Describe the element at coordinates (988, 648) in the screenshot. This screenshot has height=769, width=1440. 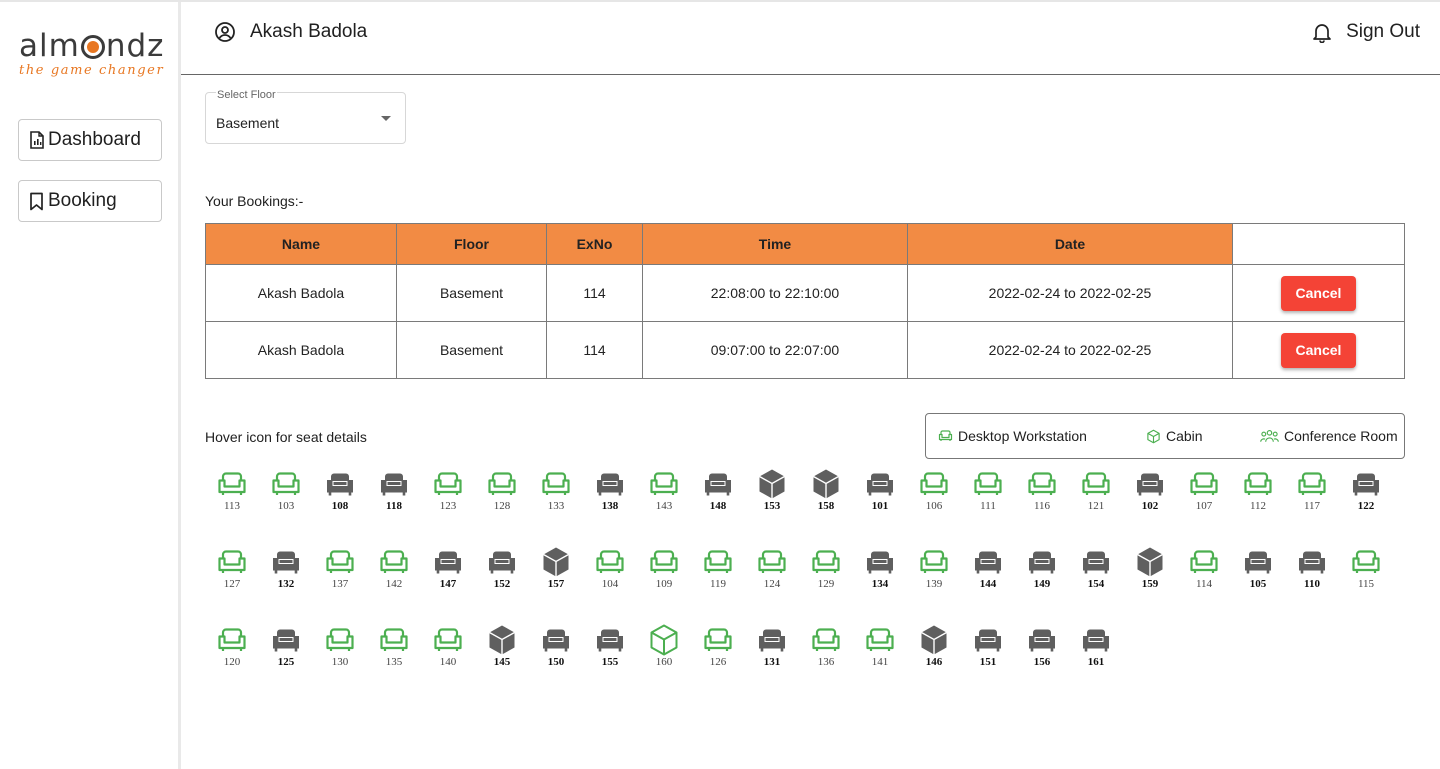
I see `seat-151: 151` at that location.